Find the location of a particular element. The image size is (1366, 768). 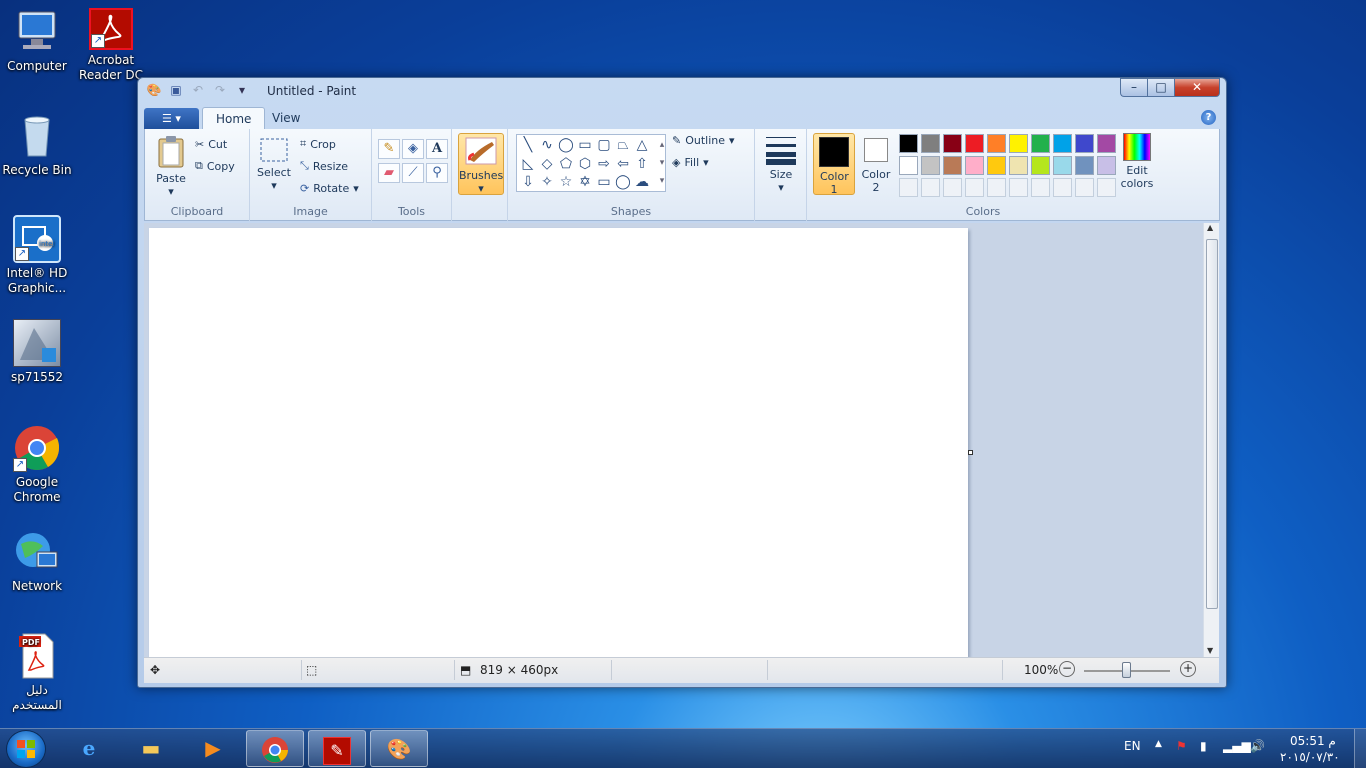

color-picker-icon: ⟋ is located at coordinates (413, 173).